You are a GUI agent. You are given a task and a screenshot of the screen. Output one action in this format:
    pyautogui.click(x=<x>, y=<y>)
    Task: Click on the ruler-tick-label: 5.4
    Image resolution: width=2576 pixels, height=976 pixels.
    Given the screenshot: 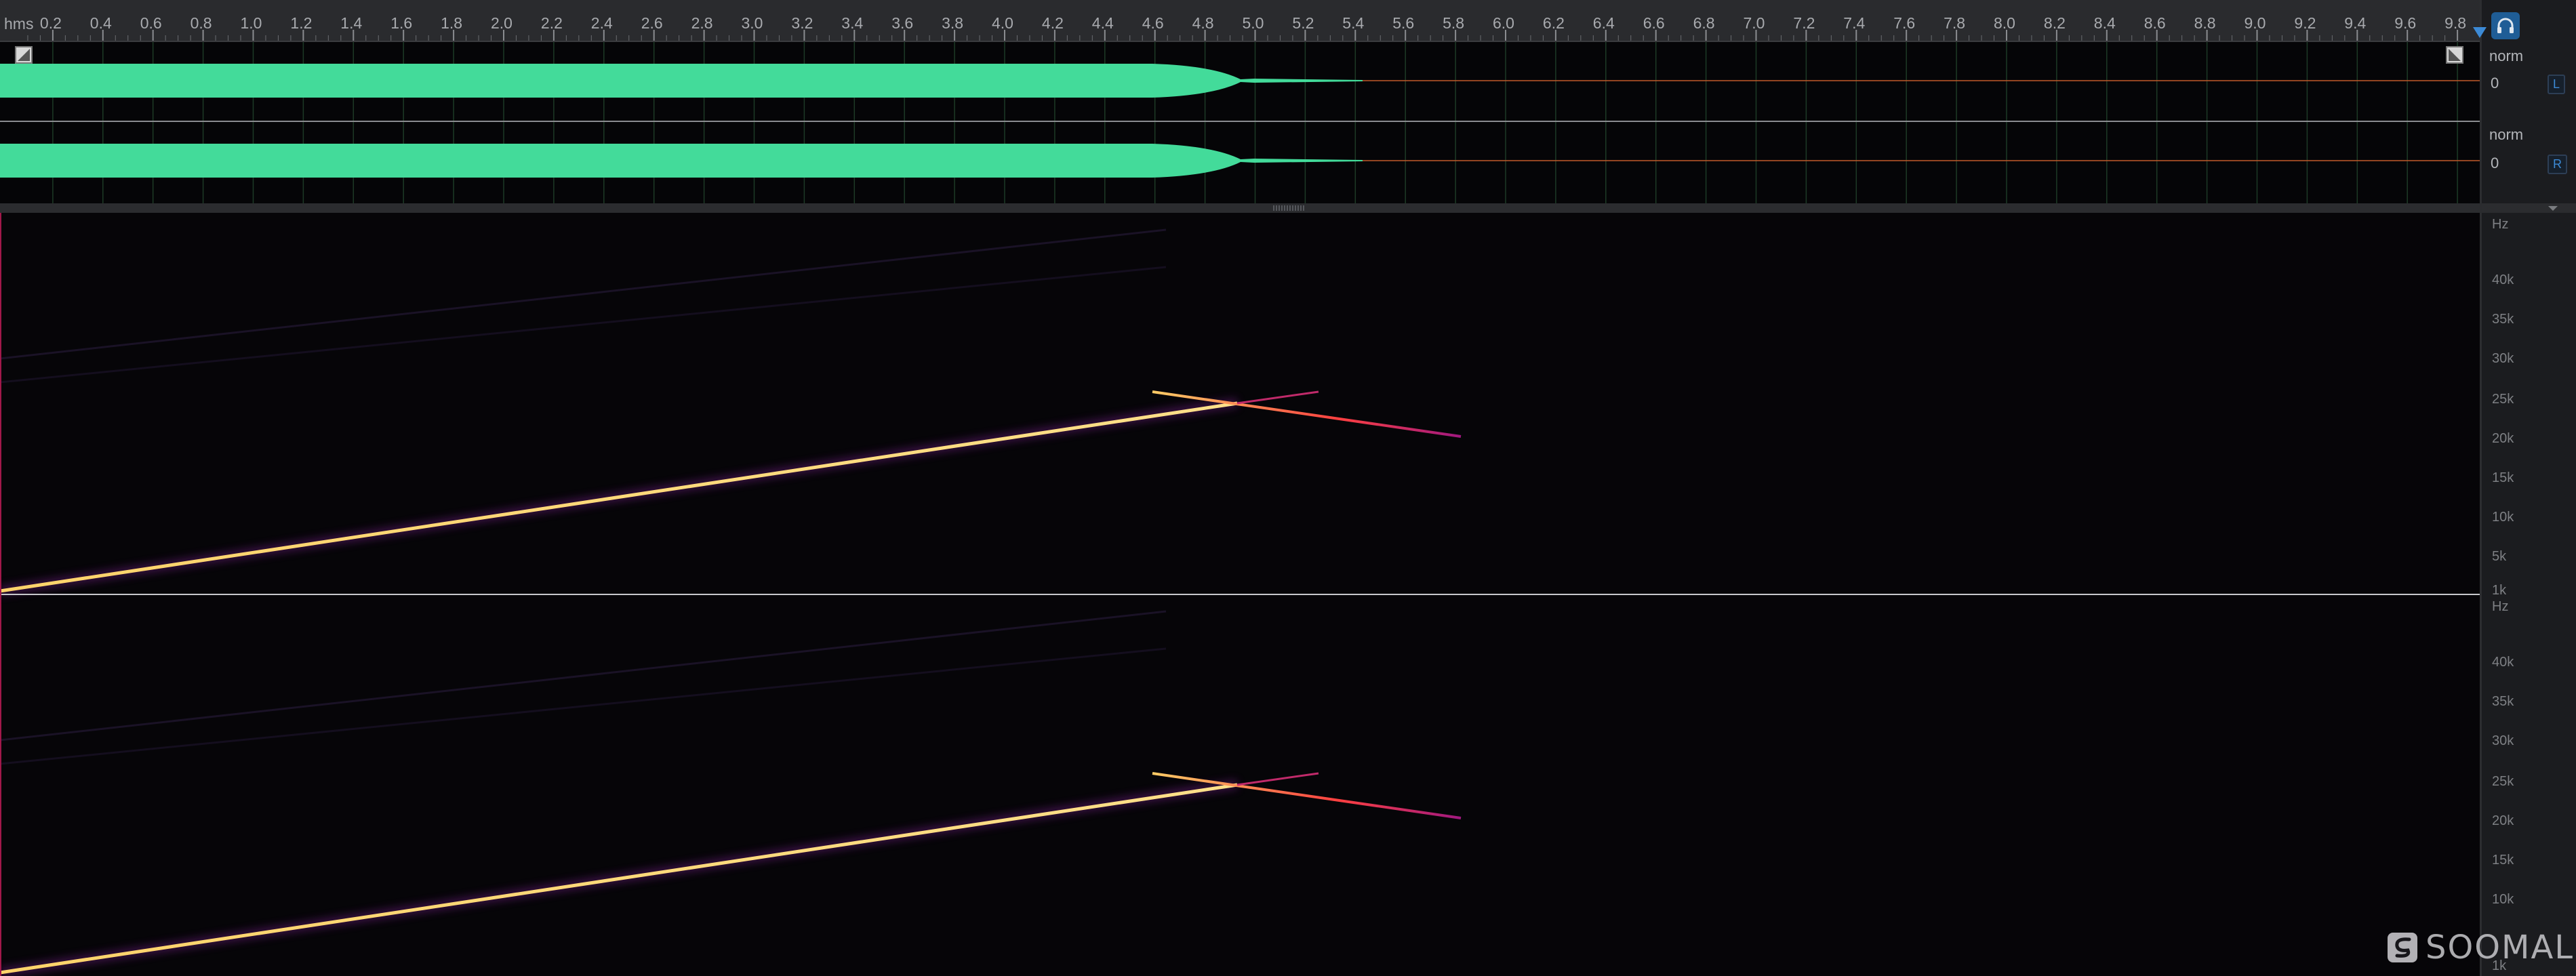 What is the action you would take?
    pyautogui.click(x=1353, y=23)
    